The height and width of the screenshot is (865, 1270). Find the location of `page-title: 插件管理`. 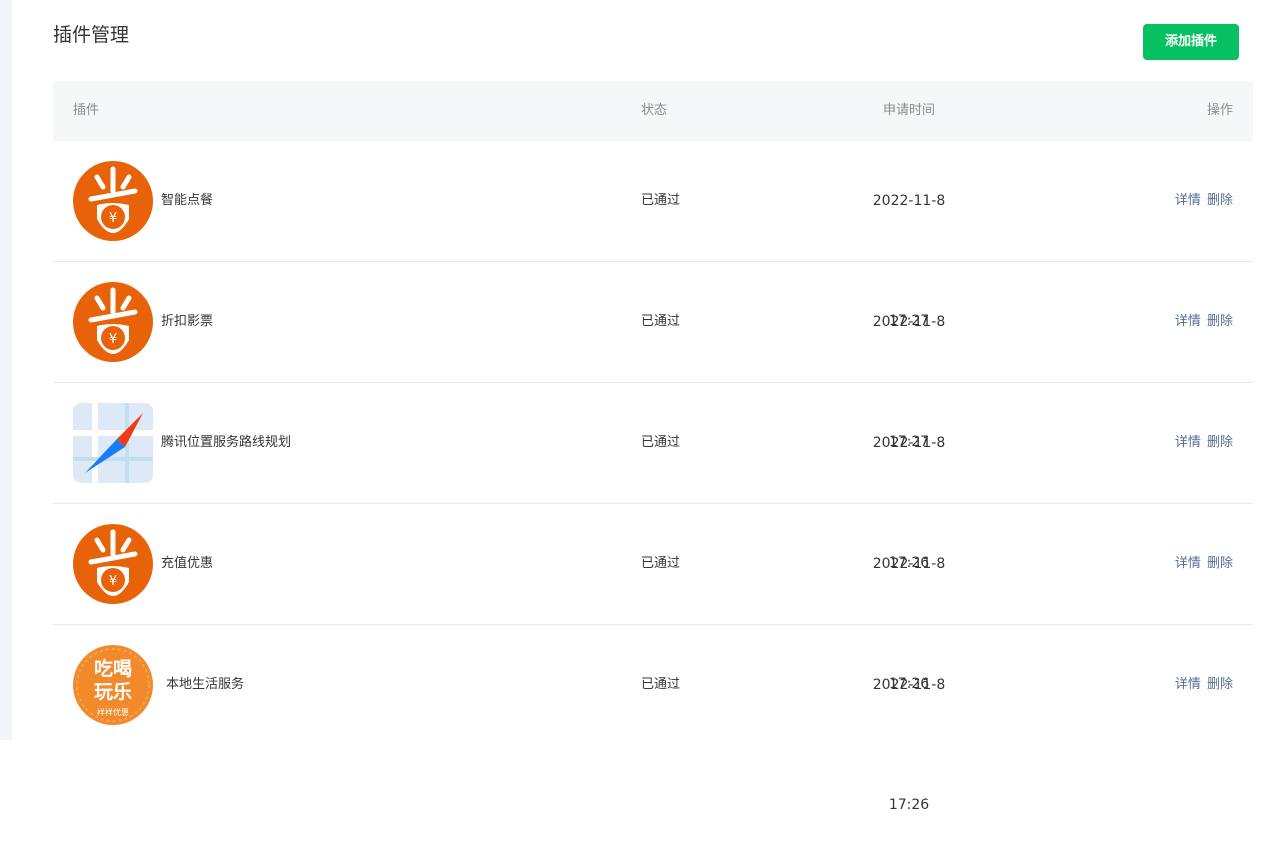

page-title: 插件管理 is located at coordinates (91, 35).